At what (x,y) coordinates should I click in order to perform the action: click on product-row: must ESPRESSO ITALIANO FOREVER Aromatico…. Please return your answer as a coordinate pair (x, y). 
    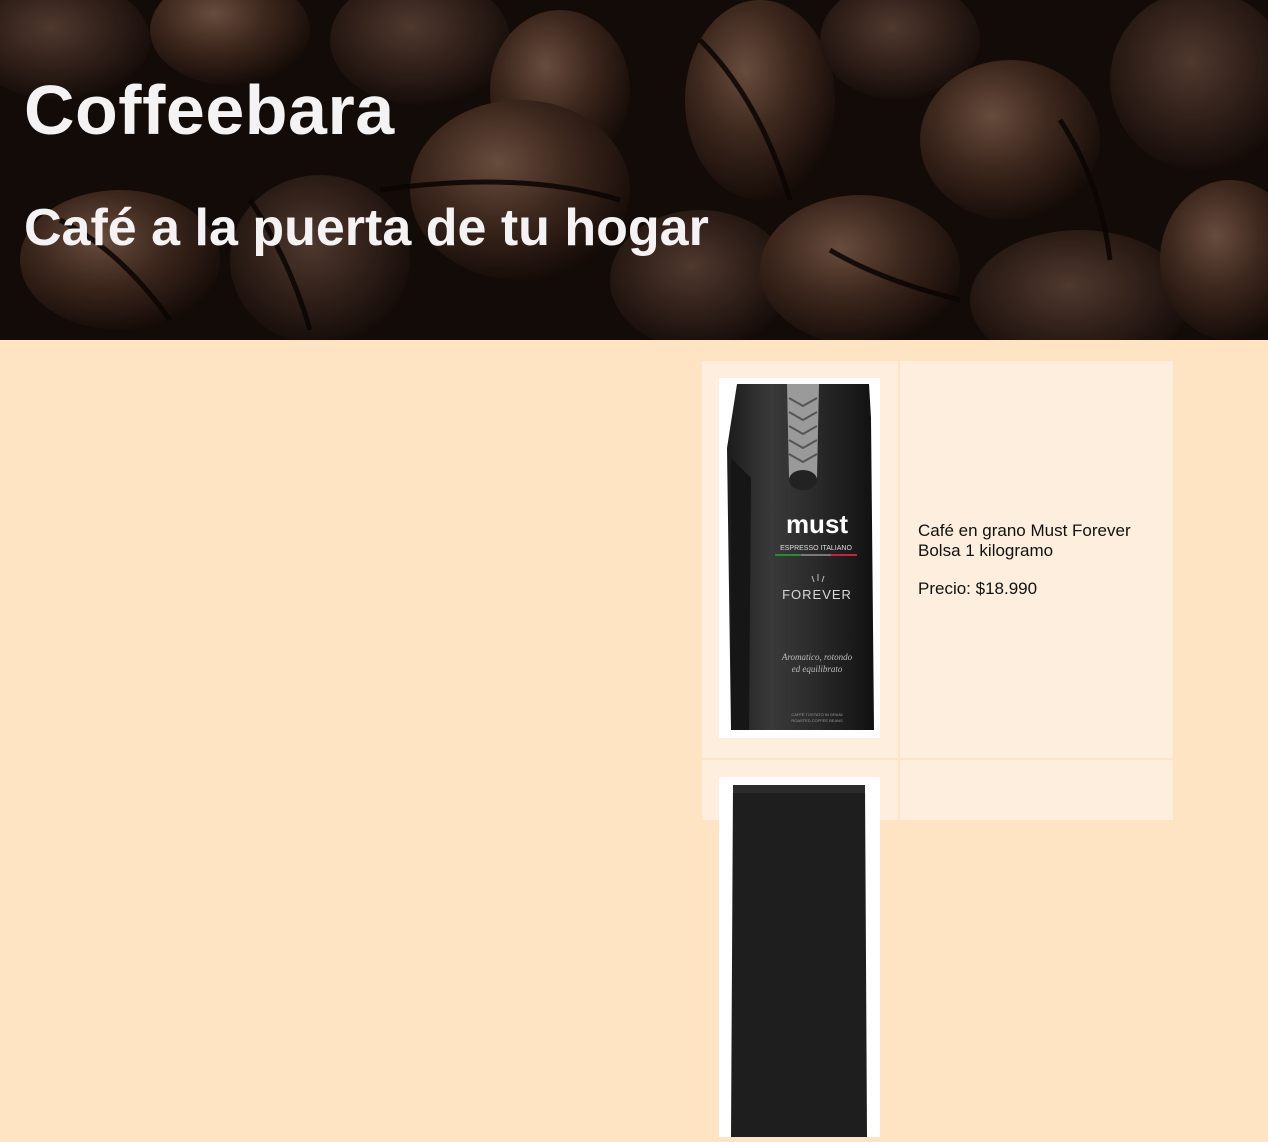
    Looking at the image, I should click on (937, 560).